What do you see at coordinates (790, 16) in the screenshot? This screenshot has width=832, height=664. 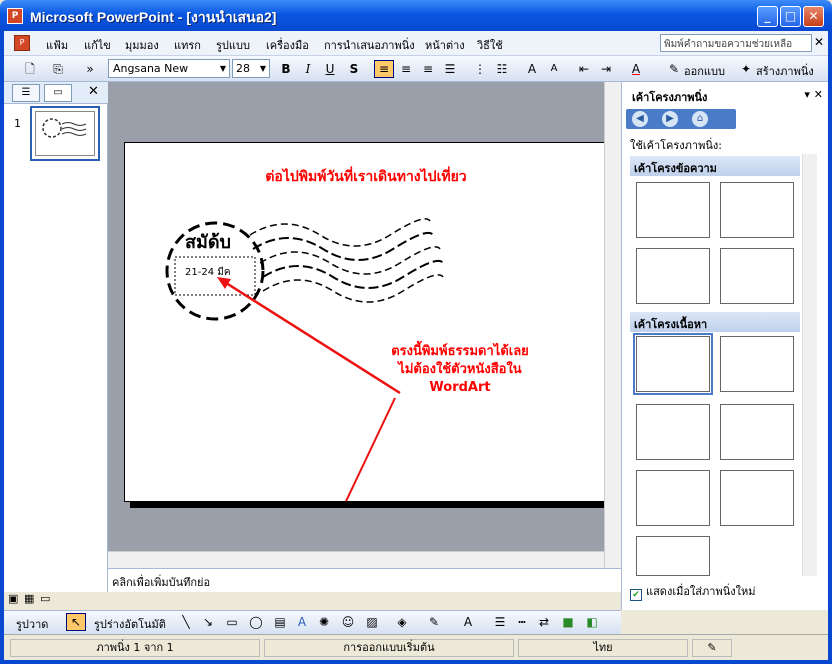 I see `maximize-button: □` at bounding box center [790, 16].